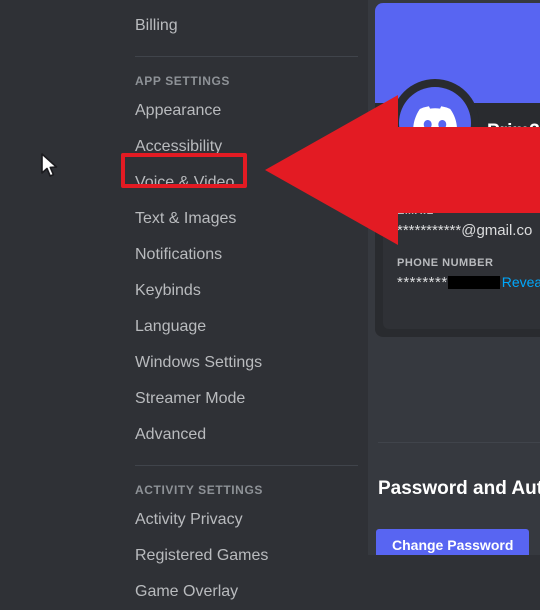 This screenshot has width=540, height=610. Describe the element at coordinates (244, 219) in the screenshot. I see `sidebar-item-text-and-images: Text & Images` at that location.